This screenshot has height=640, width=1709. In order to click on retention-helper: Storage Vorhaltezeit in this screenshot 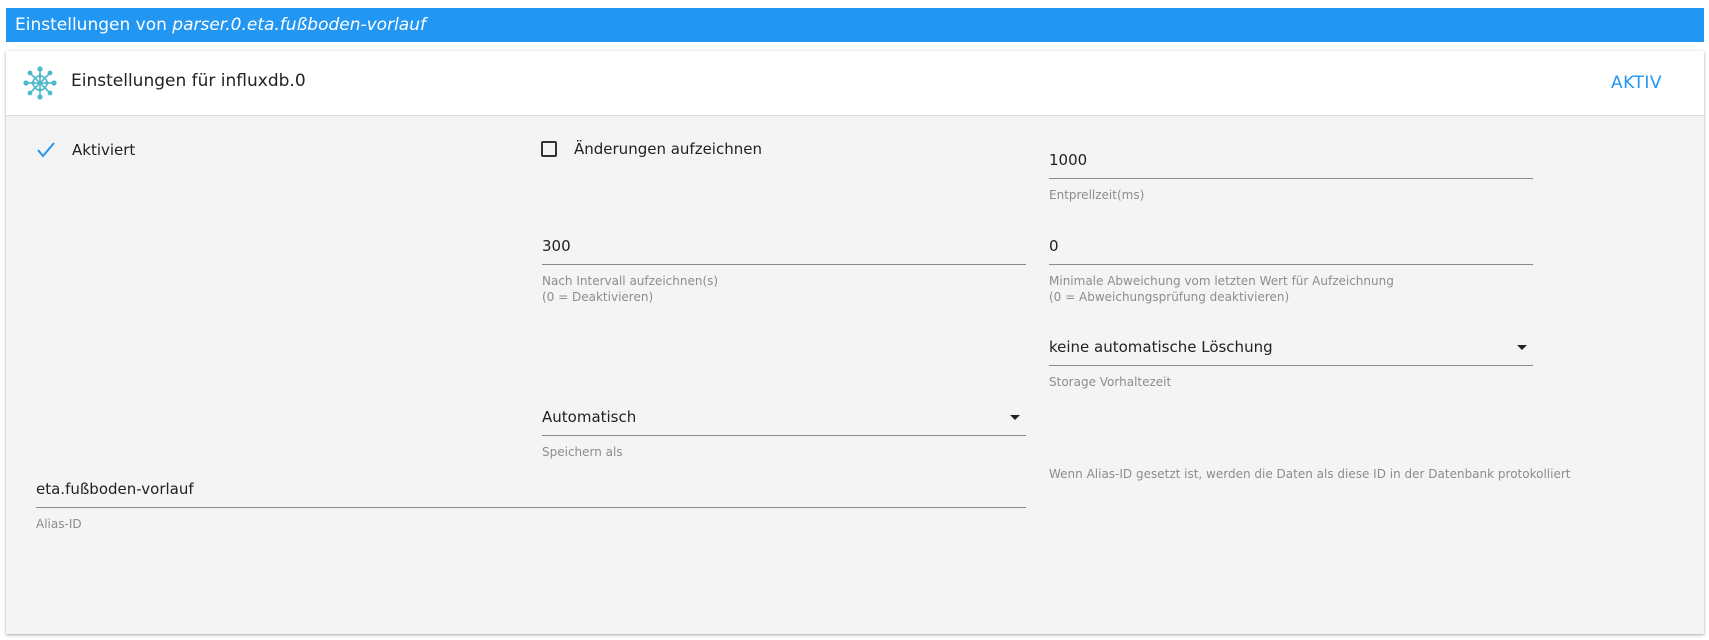, I will do `click(1110, 382)`.